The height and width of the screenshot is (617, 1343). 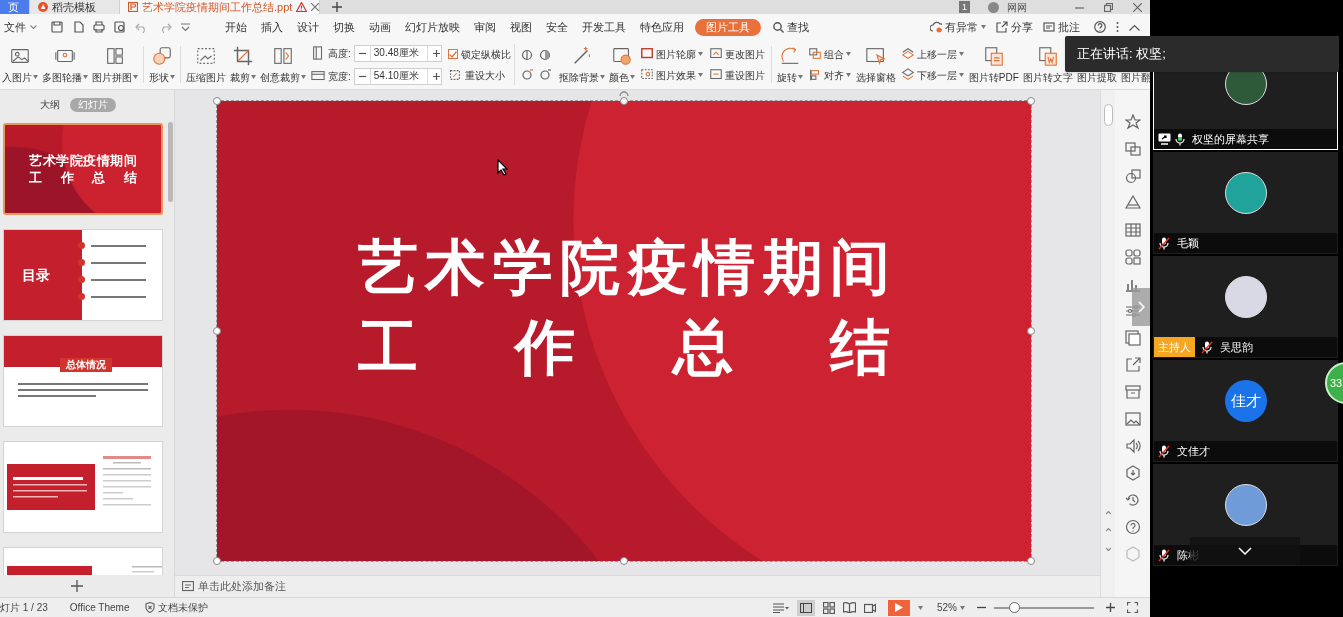 I want to click on rotate-handle, so click(x=624, y=93).